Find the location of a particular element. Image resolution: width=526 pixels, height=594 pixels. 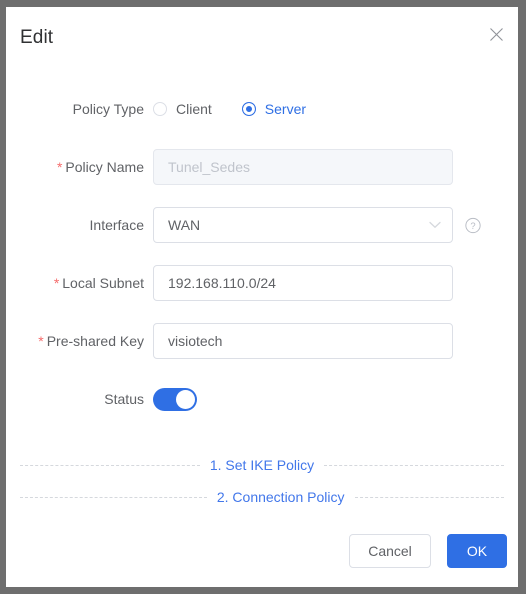

status-control is located at coordinates (175, 399).